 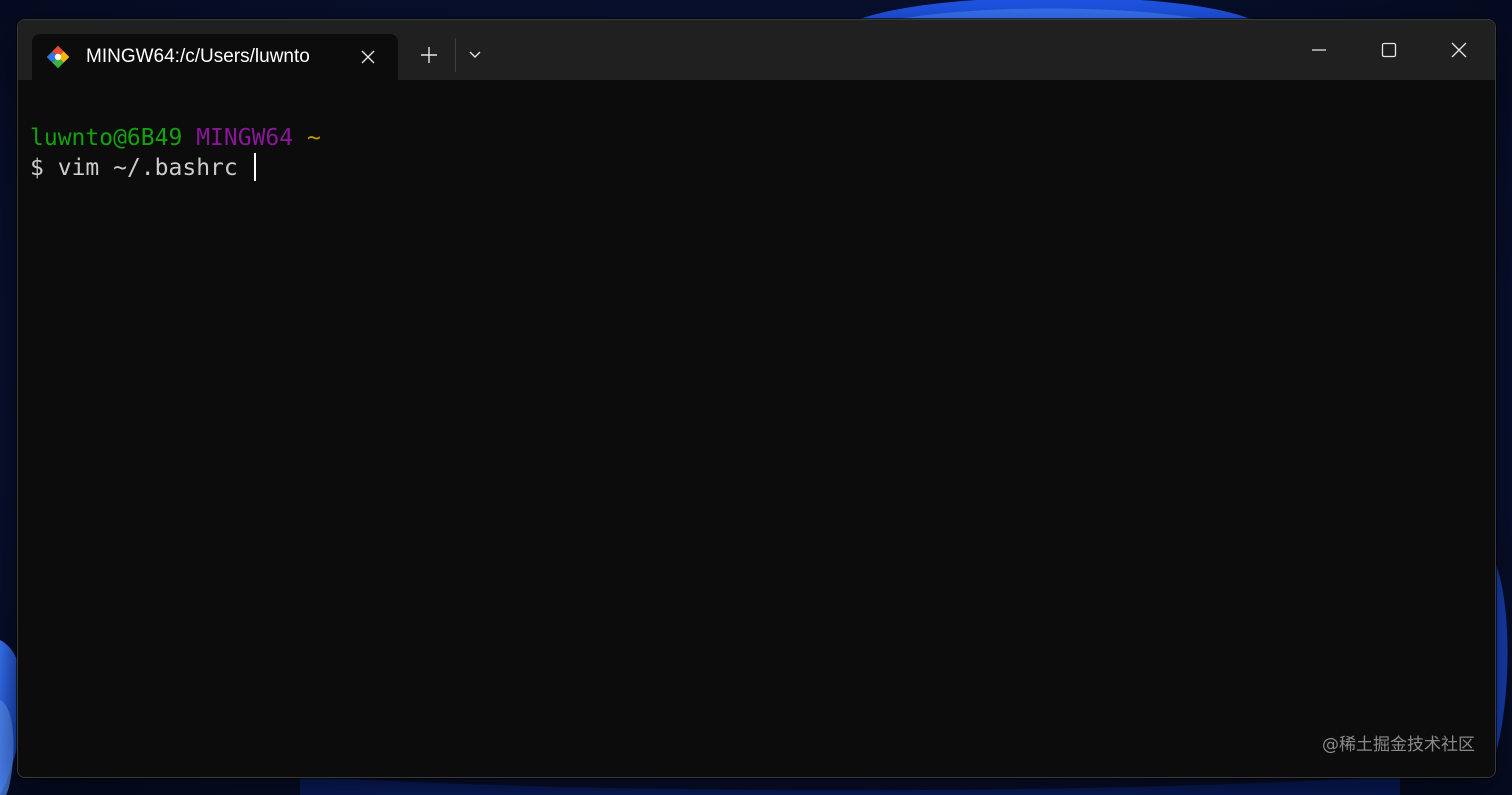 I want to click on prompt-symbol: $, so click(x=37, y=168).